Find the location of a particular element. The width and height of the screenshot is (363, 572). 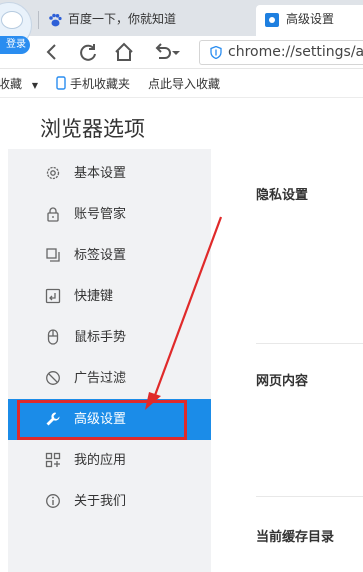

refresh-icon is located at coordinates (88, 52).